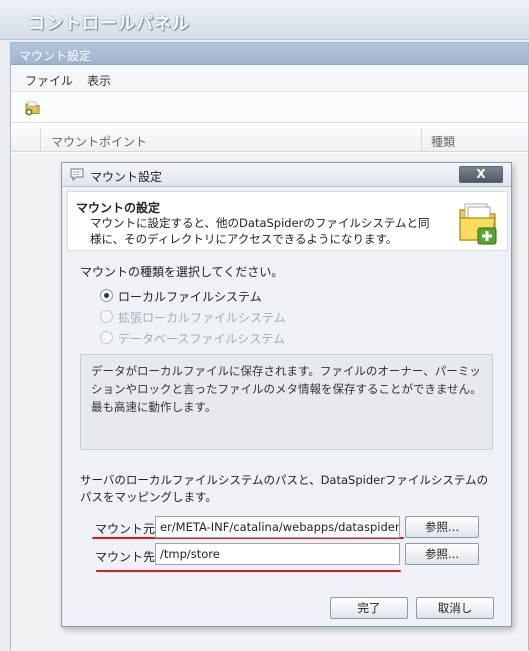 The width and height of the screenshot is (529, 651). What do you see at coordinates (481, 174) in the screenshot?
I see `close-button: X` at bounding box center [481, 174].